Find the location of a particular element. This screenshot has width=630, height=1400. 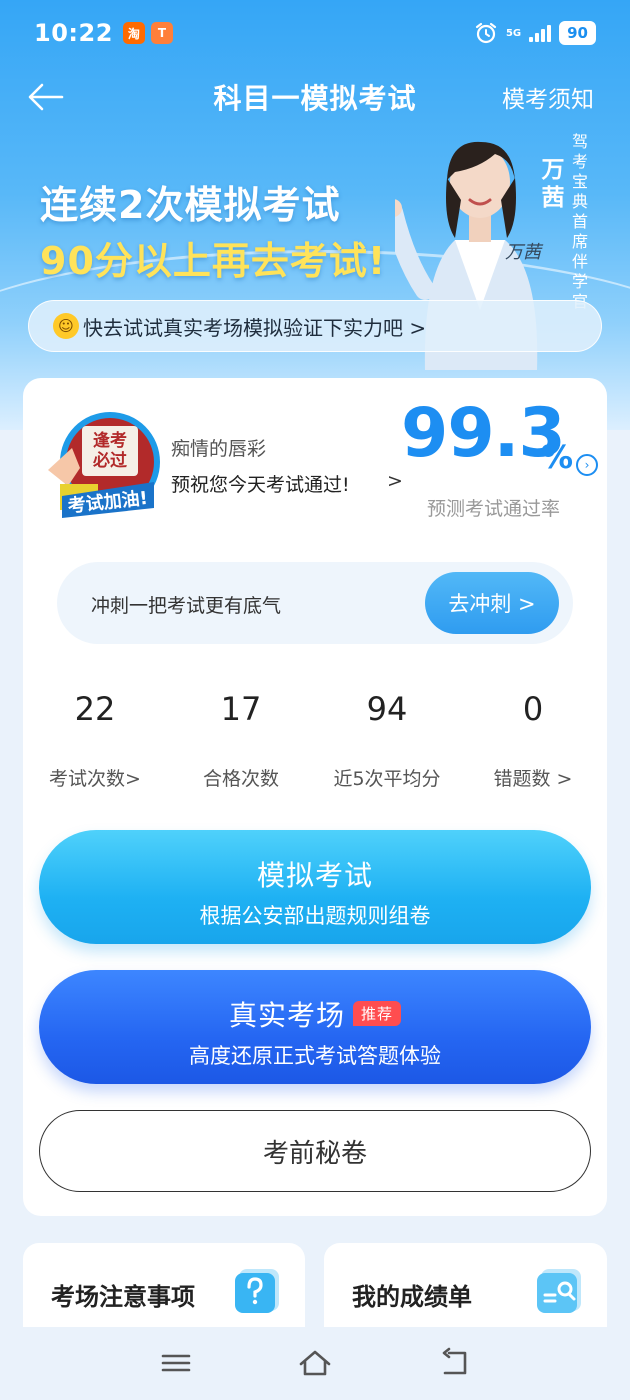

stat-average-score: 94 近5次平均分 is located at coordinates (387, 740).